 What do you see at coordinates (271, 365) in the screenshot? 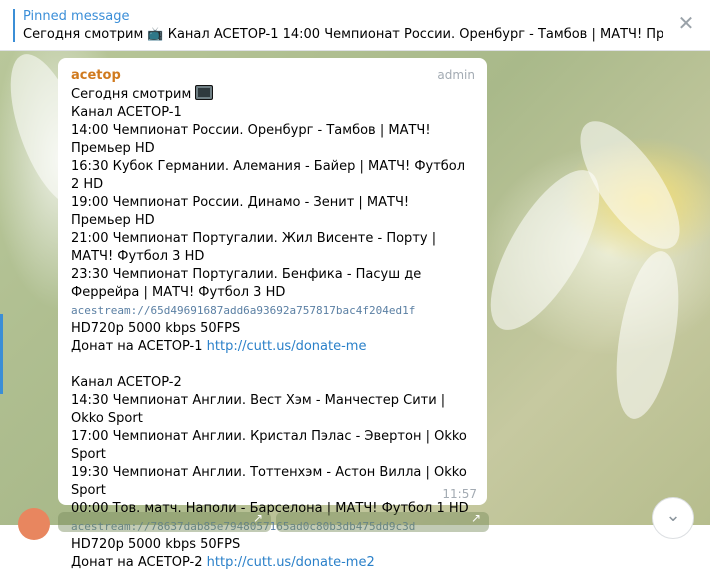
I see `message-line` at bounding box center [271, 365].